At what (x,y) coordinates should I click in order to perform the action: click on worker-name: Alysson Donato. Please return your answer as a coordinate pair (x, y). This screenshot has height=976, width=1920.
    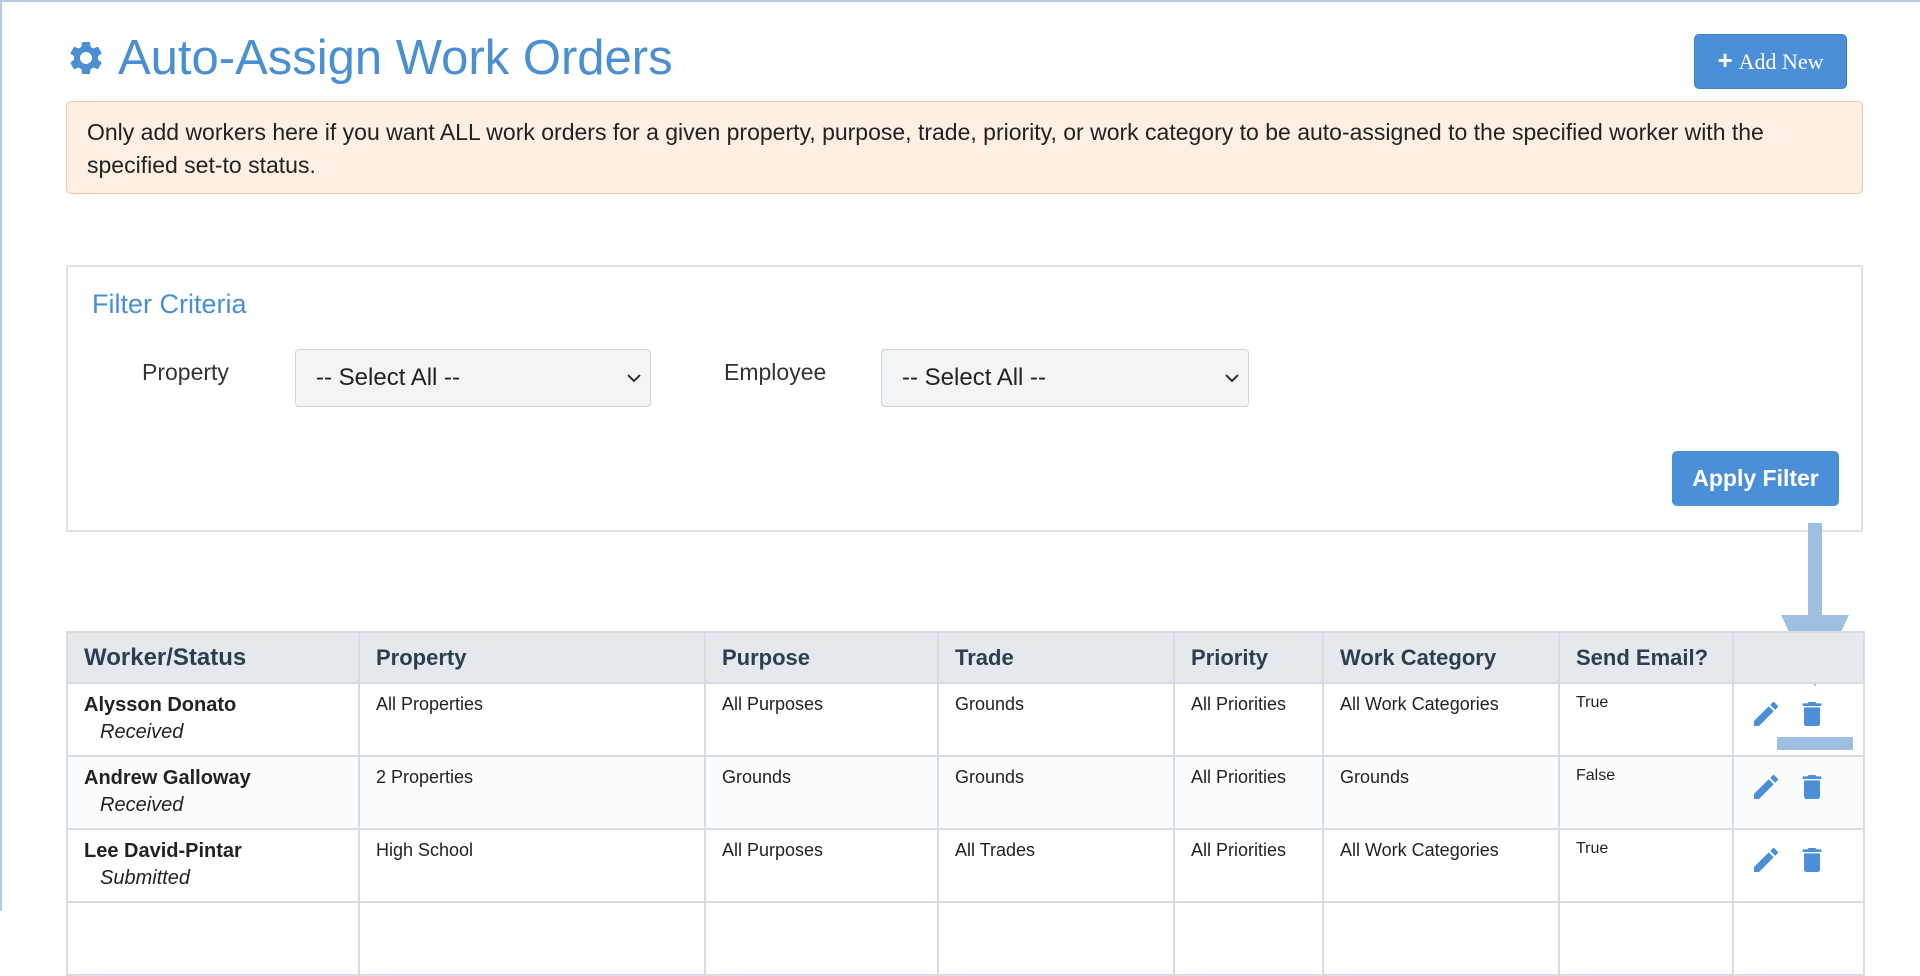
    Looking at the image, I should click on (160, 705).